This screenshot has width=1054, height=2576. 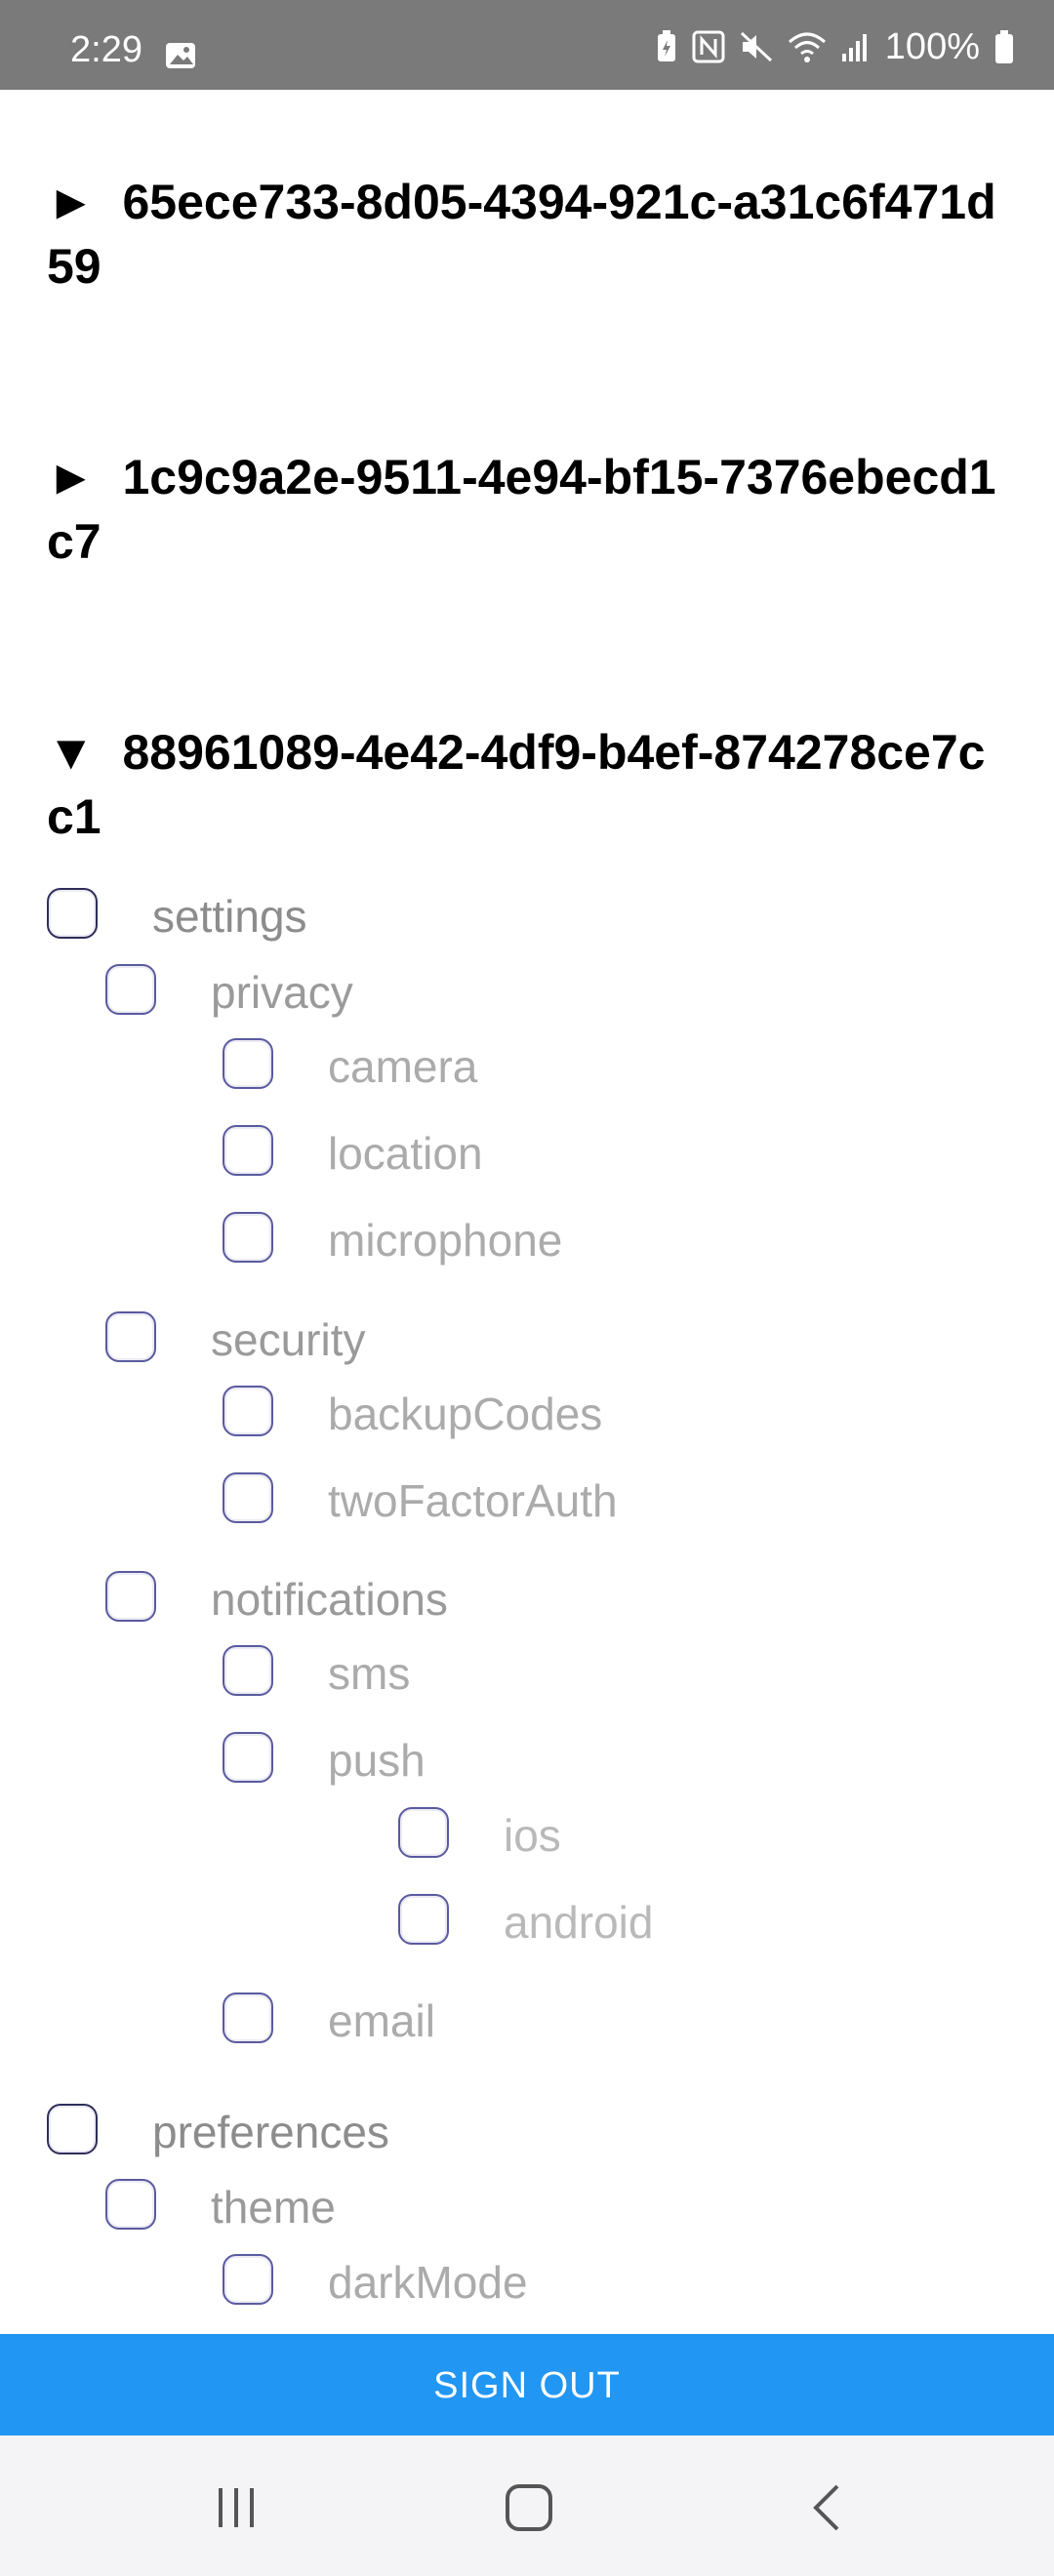 What do you see at coordinates (446, 1240) in the screenshot?
I see `tree-label: microphone` at bounding box center [446, 1240].